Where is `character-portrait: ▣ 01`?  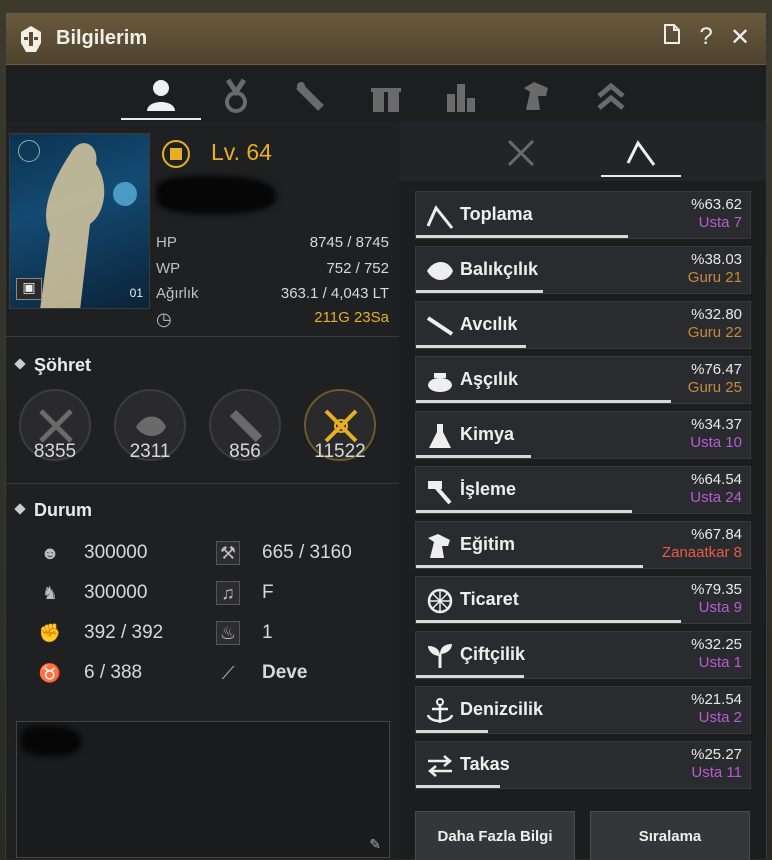 character-portrait: ▣ 01 is located at coordinates (79, 221).